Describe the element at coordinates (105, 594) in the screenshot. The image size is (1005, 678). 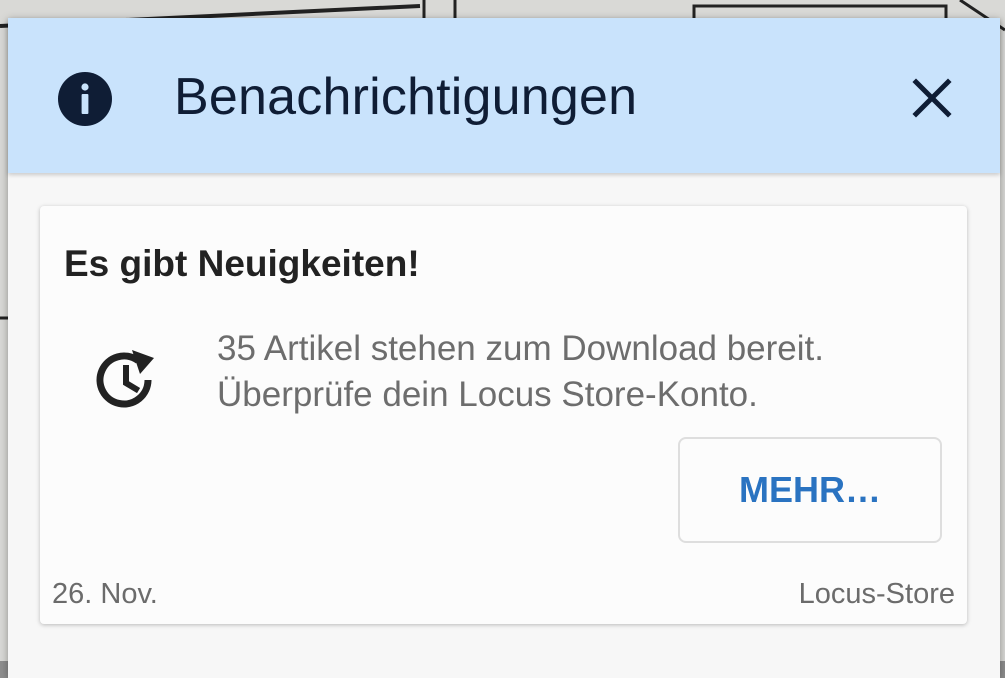
I see `notification-date: 26. Nov.` at that location.